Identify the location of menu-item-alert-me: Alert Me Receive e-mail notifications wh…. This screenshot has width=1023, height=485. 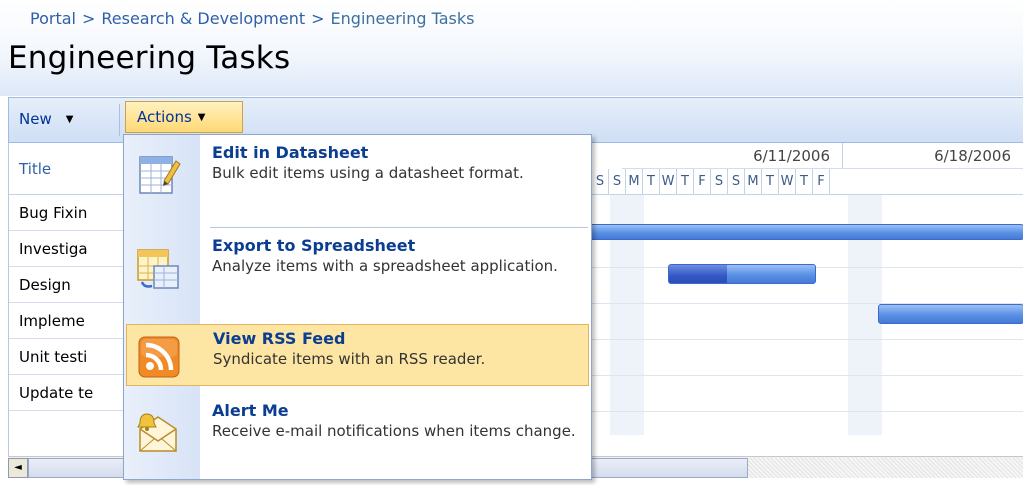
(357, 434).